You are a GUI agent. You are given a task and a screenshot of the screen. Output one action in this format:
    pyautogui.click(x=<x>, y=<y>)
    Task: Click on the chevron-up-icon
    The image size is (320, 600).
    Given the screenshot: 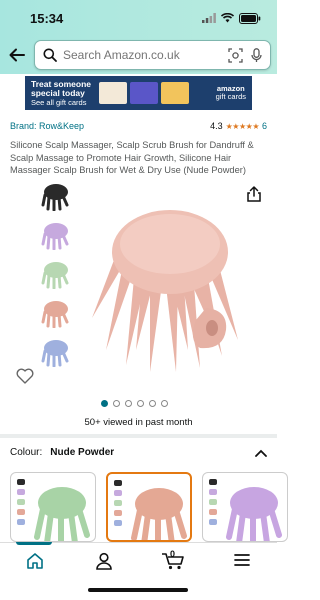 What is the action you would take?
    pyautogui.click(x=261, y=453)
    